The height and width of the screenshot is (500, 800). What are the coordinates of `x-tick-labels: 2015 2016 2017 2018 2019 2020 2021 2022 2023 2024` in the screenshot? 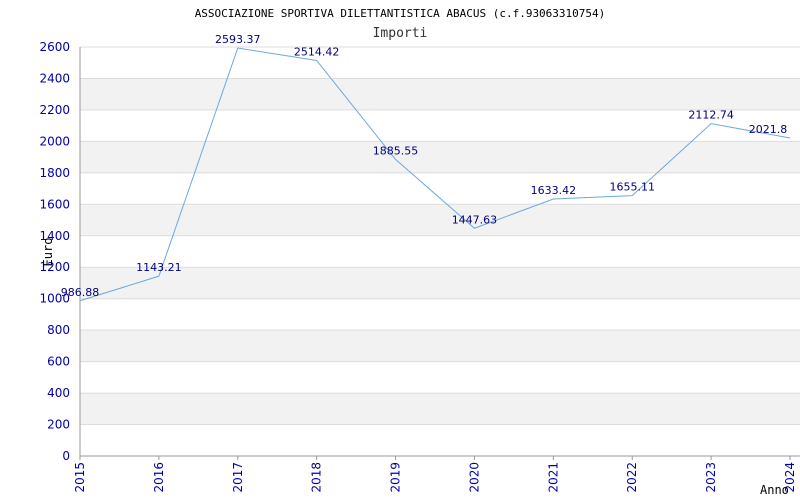 It's located at (435, 474).